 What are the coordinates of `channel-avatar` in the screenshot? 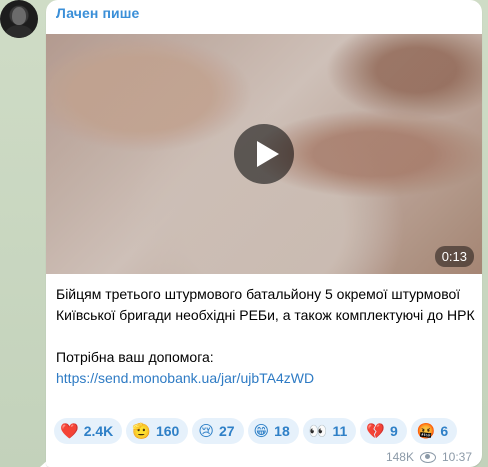 It's located at (19, 19).